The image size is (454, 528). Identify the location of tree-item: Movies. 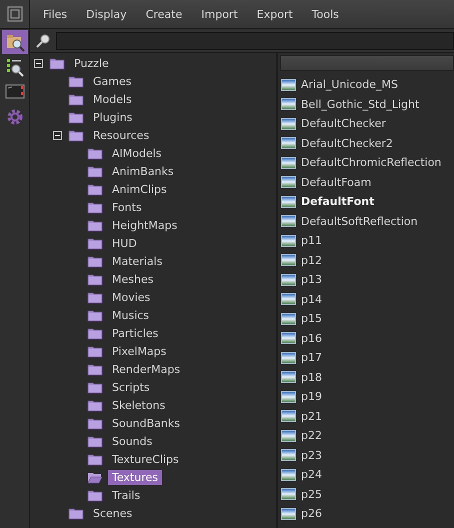
(131, 297).